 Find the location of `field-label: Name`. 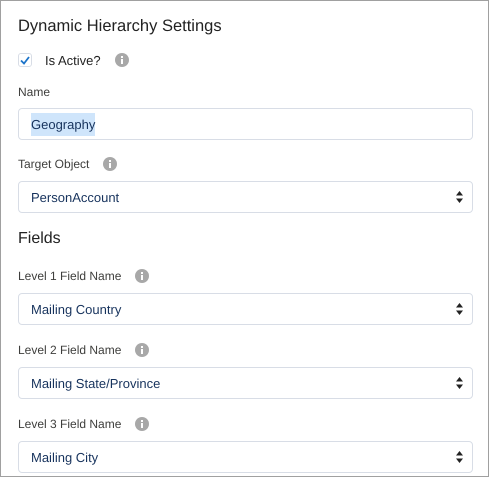

field-label: Name is located at coordinates (35, 92).